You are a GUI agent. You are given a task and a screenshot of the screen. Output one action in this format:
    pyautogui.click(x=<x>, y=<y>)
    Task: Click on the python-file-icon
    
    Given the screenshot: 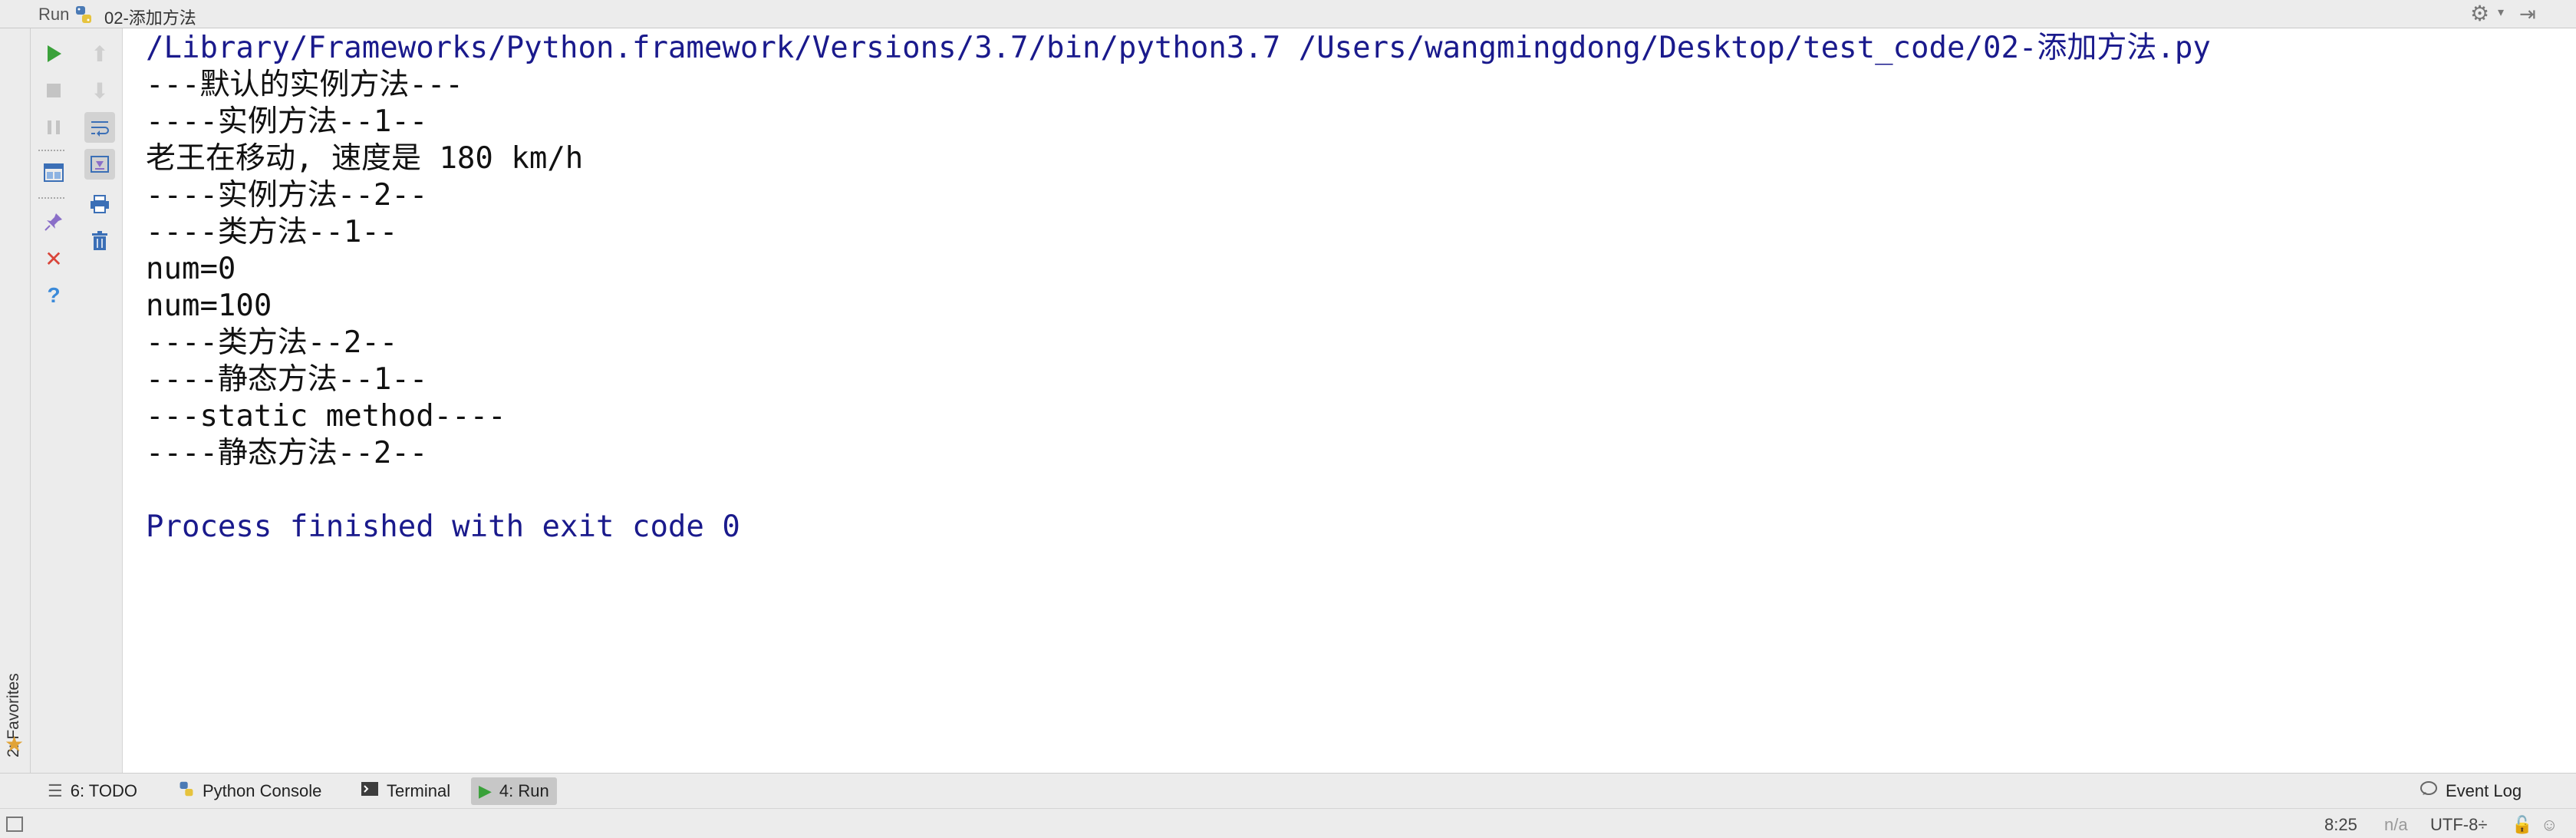 What is the action you would take?
    pyautogui.click(x=83, y=14)
    